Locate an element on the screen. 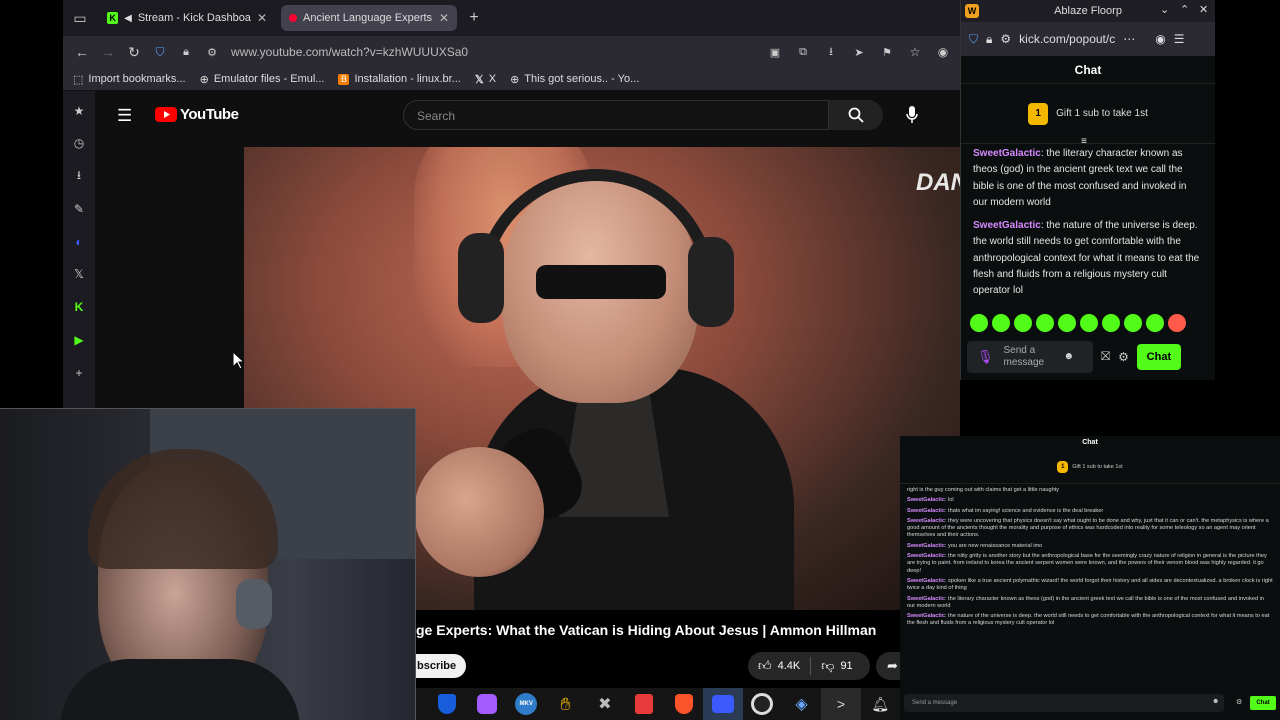 This screenshot has height=720, width=1280. forward-button: → is located at coordinates (108, 52).